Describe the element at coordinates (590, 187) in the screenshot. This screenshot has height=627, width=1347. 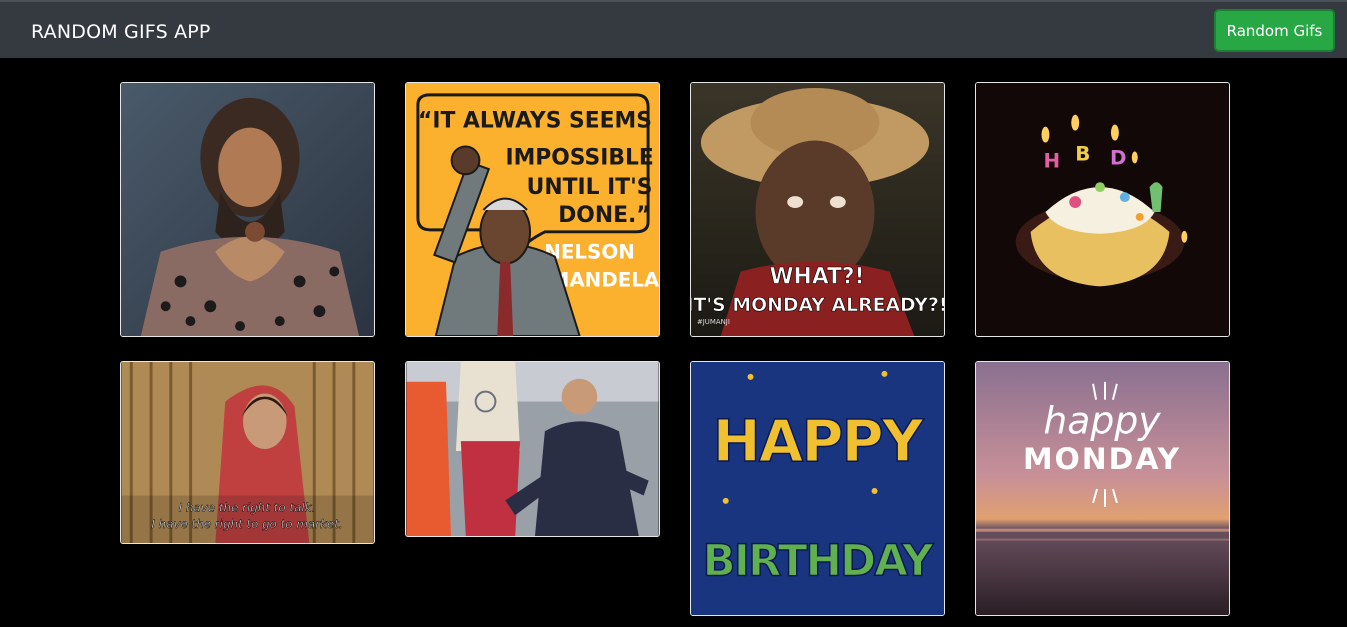
I see `quote-line-3: UNTIL IT'S` at that location.